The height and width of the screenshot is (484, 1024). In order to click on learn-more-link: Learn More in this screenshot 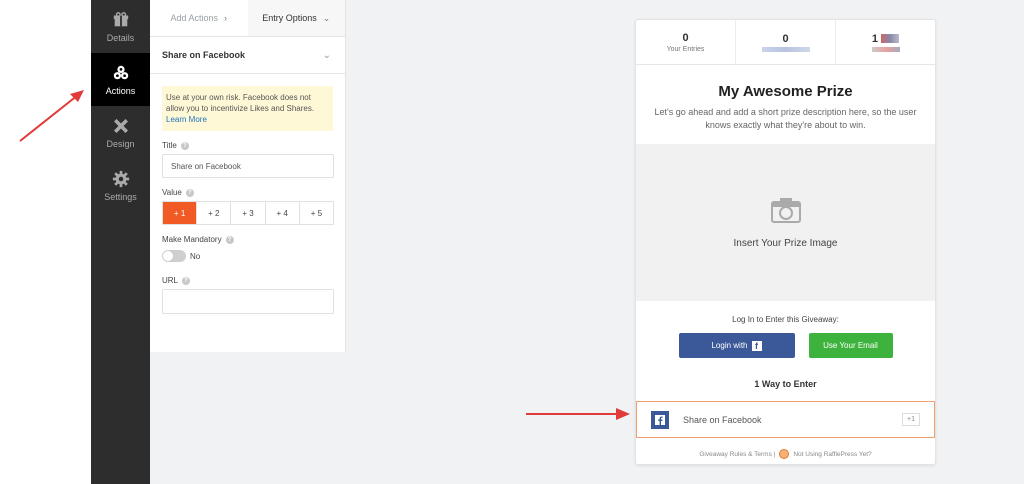, I will do `click(186, 119)`.